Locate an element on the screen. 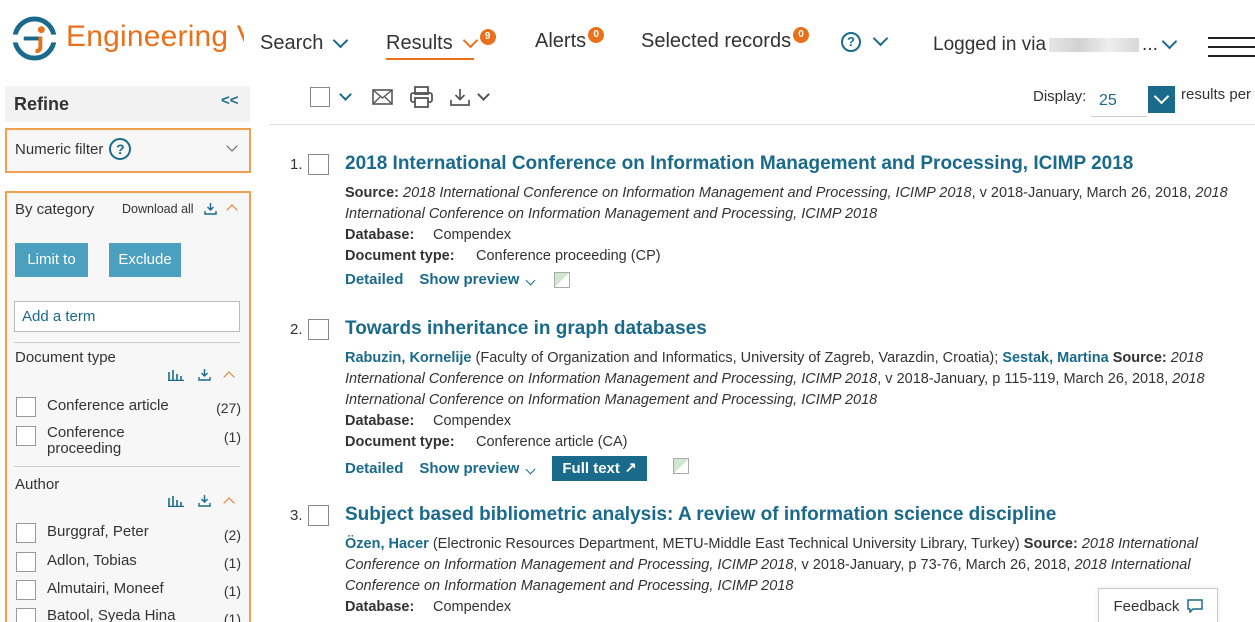  limit-to-button: Limit to is located at coordinates (51, 260).